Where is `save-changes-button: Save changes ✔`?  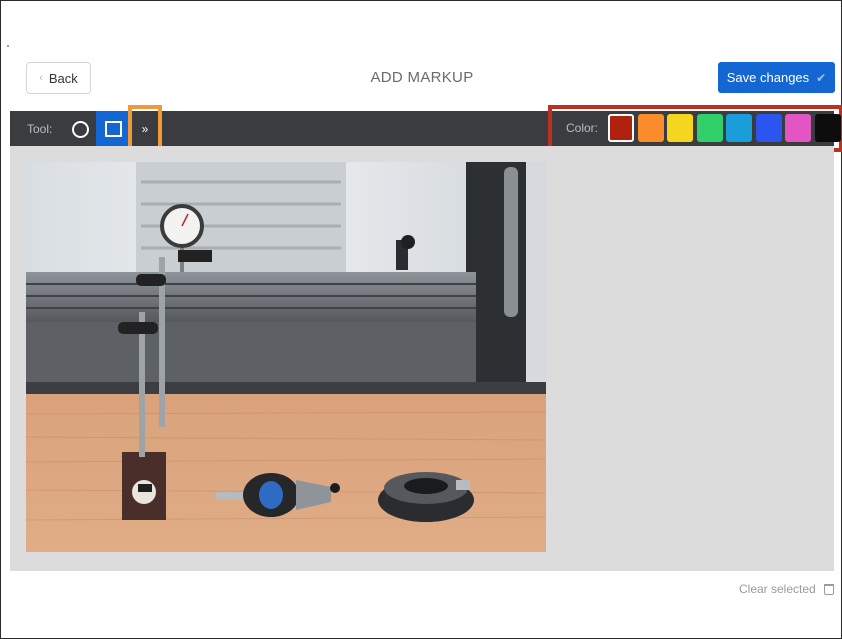 save-changes-button: Save changes ✔ is located at coordinates (776, 77).